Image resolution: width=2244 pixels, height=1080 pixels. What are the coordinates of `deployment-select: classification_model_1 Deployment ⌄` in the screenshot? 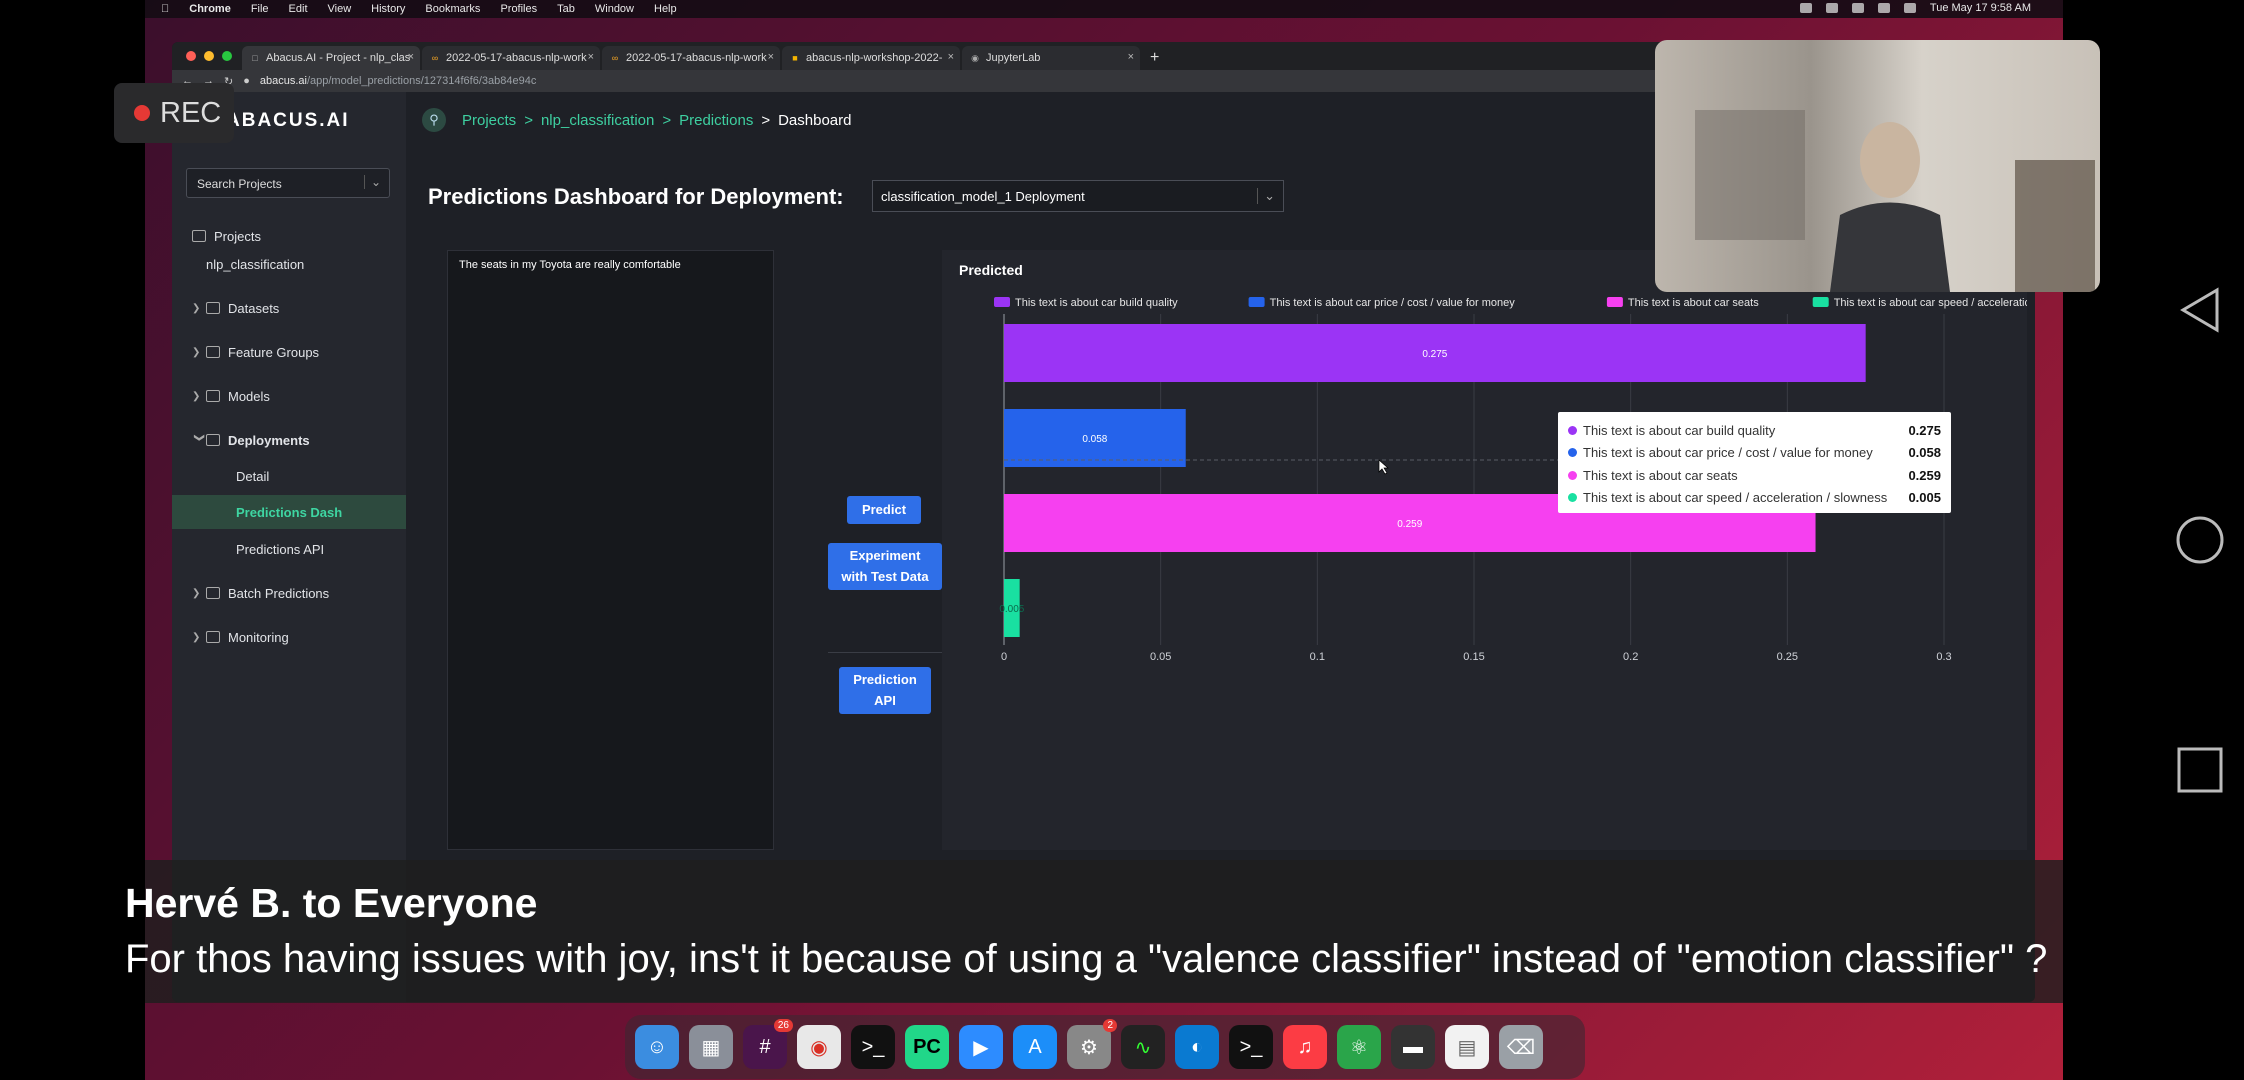 It's located at (1078, 196).